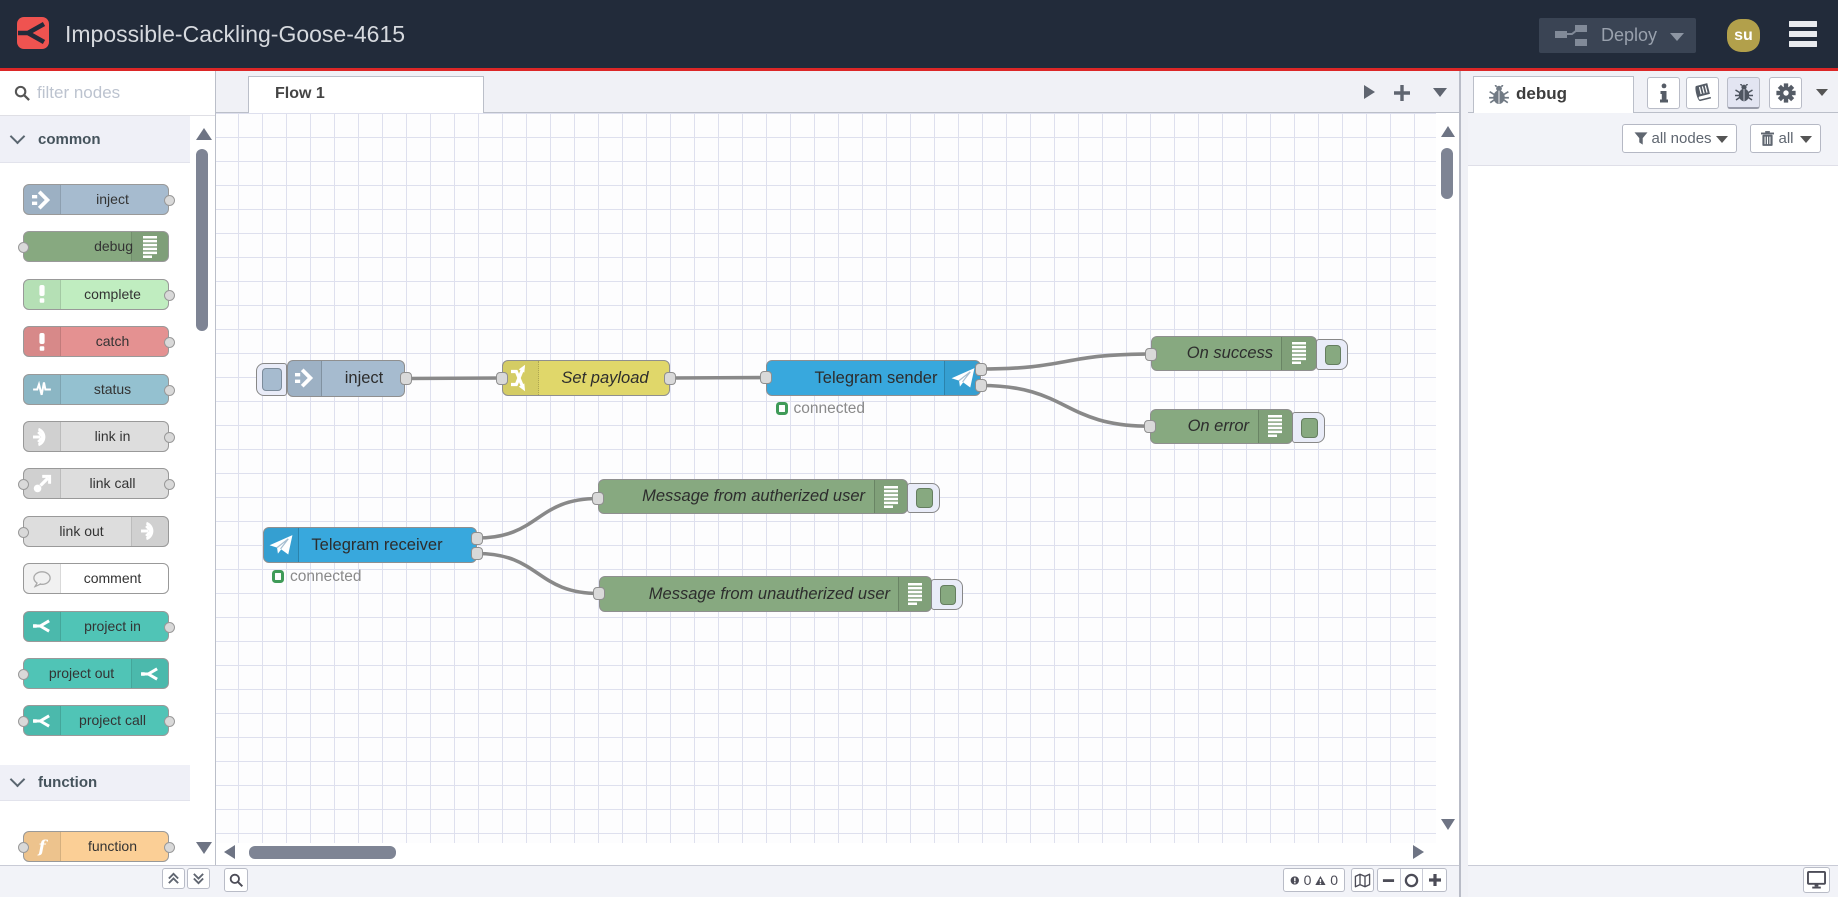 The width and height of the screenshot is (1838, 897). I want to click on flow-node-telegram-sender: Telegram sender, so click(873, 377).